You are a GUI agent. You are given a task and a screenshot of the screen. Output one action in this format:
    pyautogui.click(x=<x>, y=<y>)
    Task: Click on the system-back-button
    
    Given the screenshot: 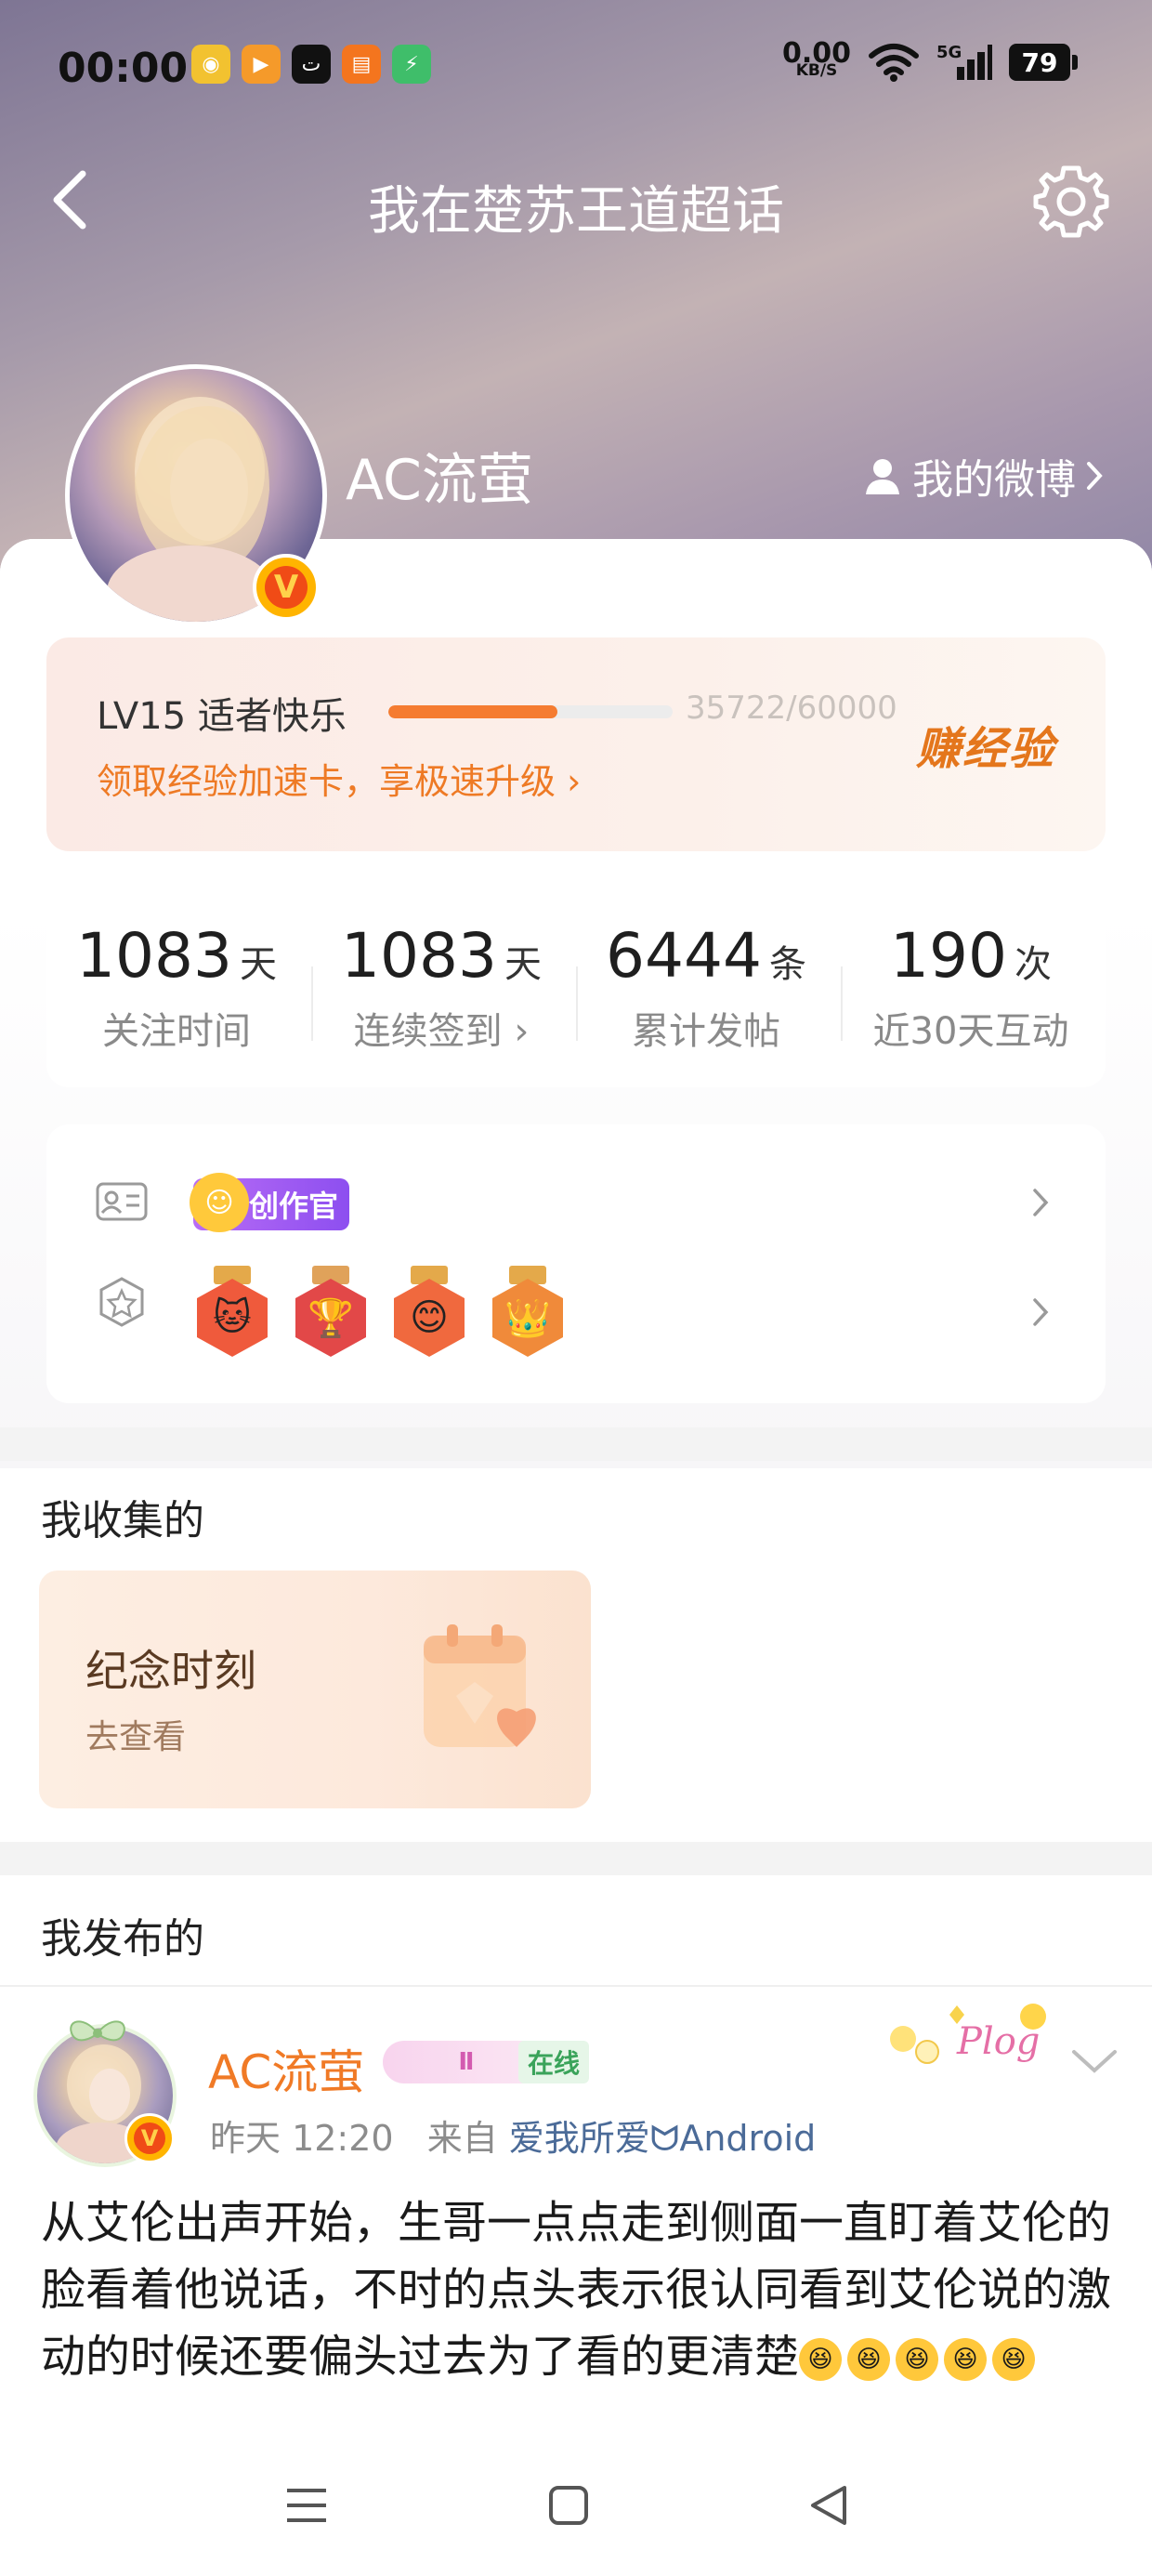 What is the action you would take?
    pyautogui.click(x=828, y=2505)
    